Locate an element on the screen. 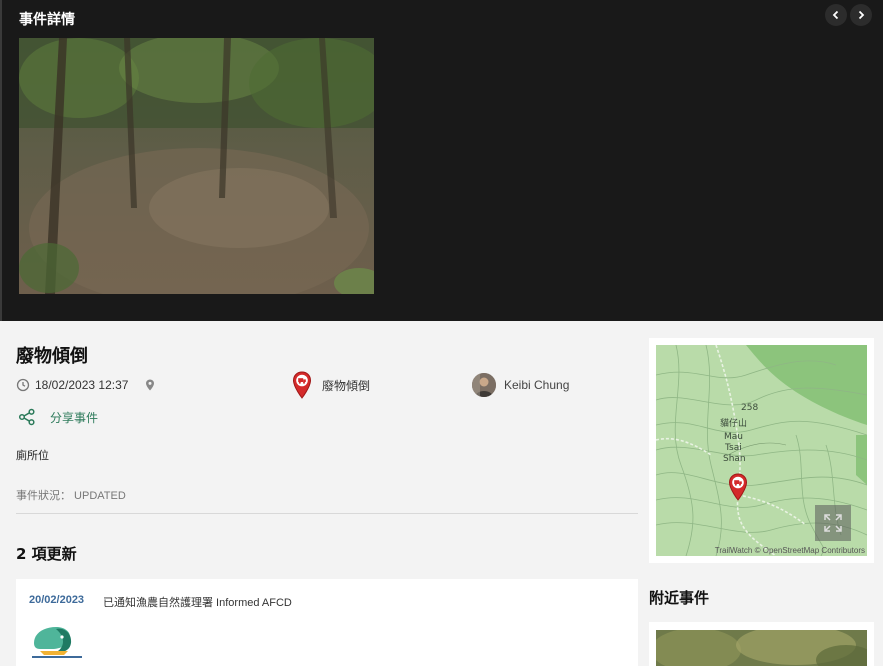 The width and height of the screenshot is (883, 666). event-status: 事件狀況： UPDATED is located at coordinates (71, 496).